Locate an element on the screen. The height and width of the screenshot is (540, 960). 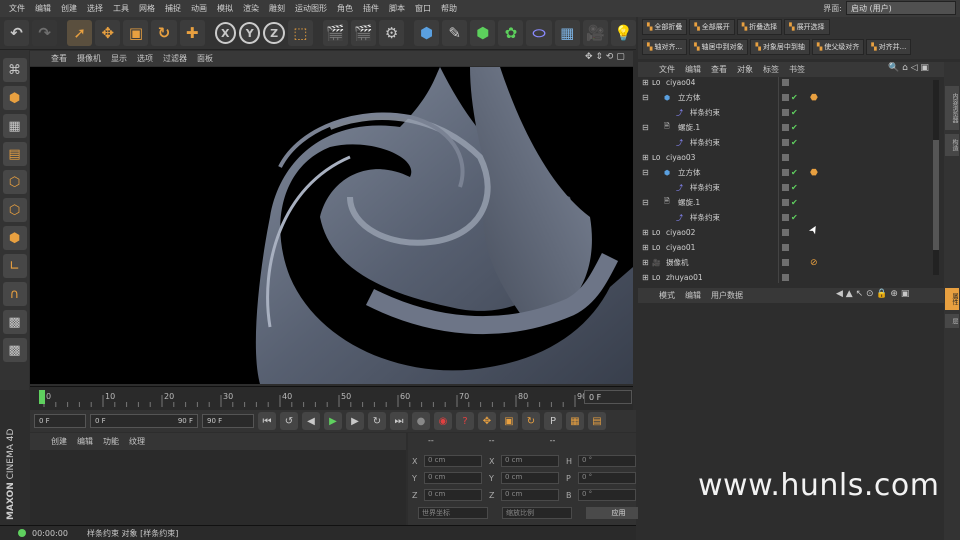
menu-item: 雕刻 is located at coordinates (277, 8).